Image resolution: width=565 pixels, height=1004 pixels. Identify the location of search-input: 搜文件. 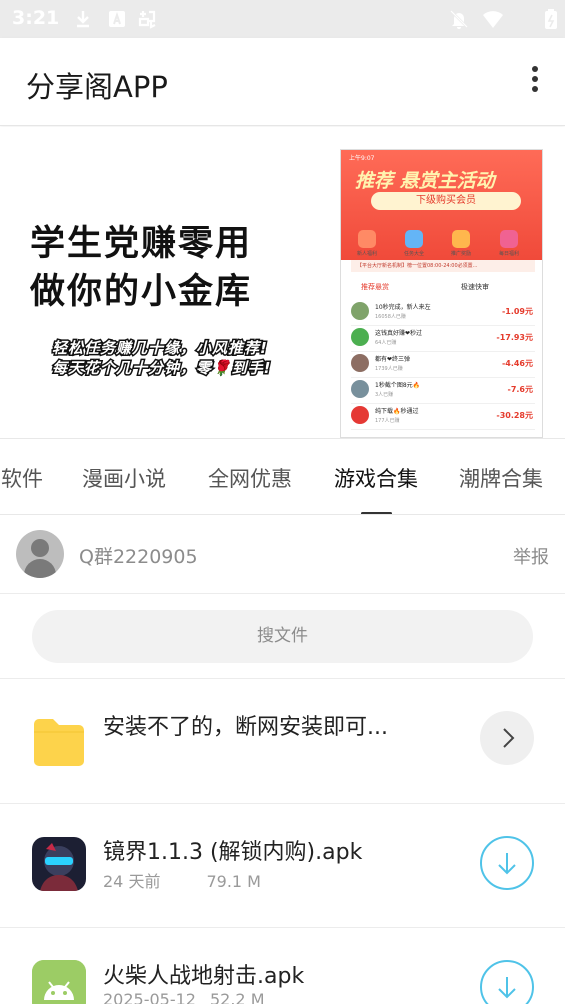
(282, 636).